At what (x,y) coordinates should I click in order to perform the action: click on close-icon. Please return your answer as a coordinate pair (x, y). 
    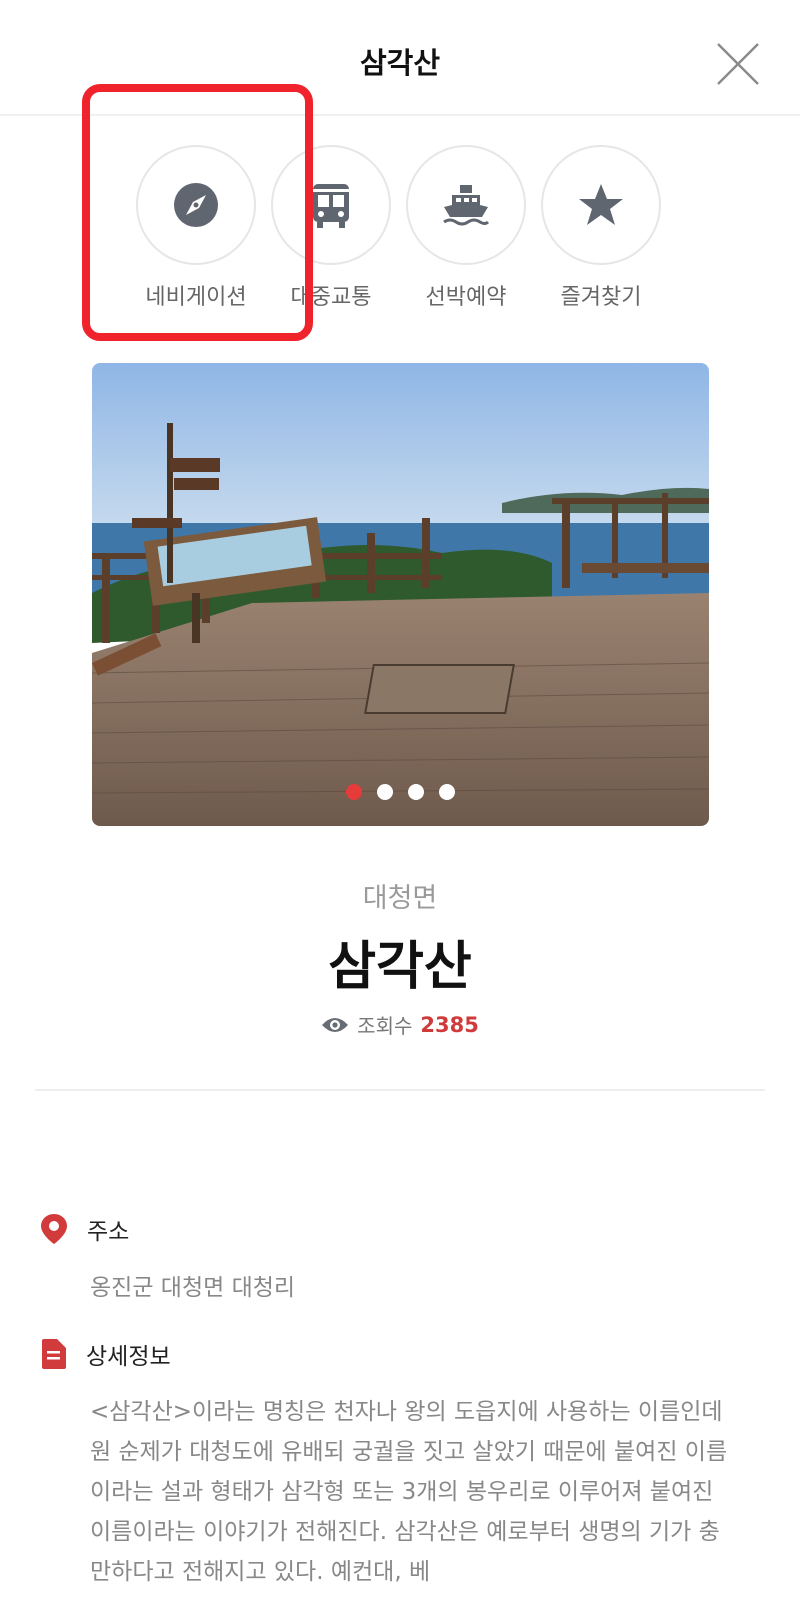
    Looking at the image, I should click on (738, 64).